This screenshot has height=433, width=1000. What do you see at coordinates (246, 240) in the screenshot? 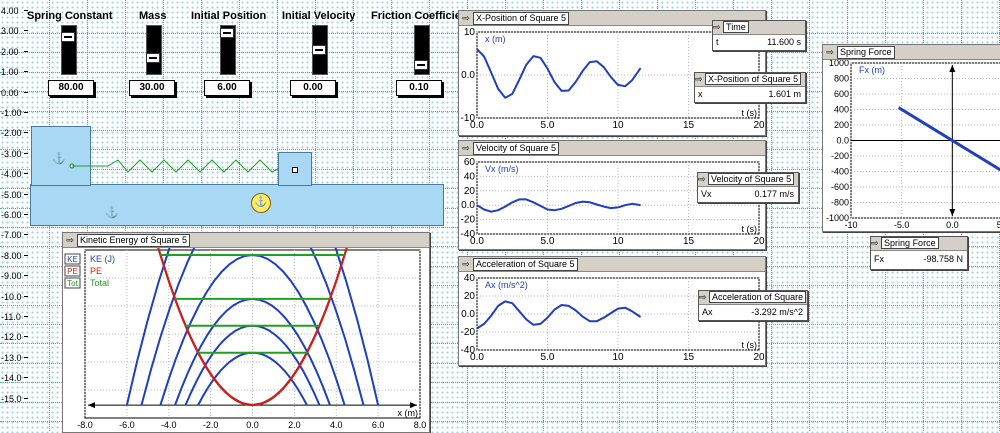
I see `panel-titlebar: ⇨ Kinetic Energy of Square 5` at bounding box center [246, 240].